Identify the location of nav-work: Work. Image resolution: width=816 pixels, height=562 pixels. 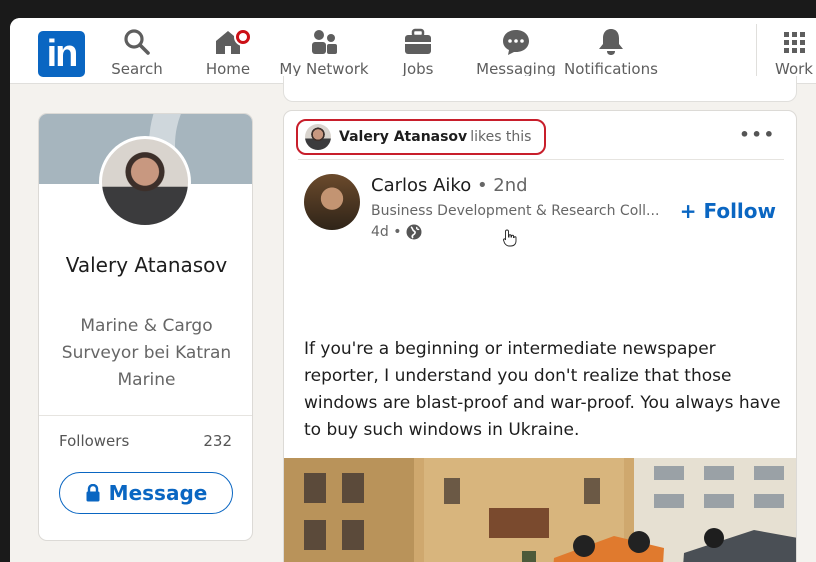
(794, 54).